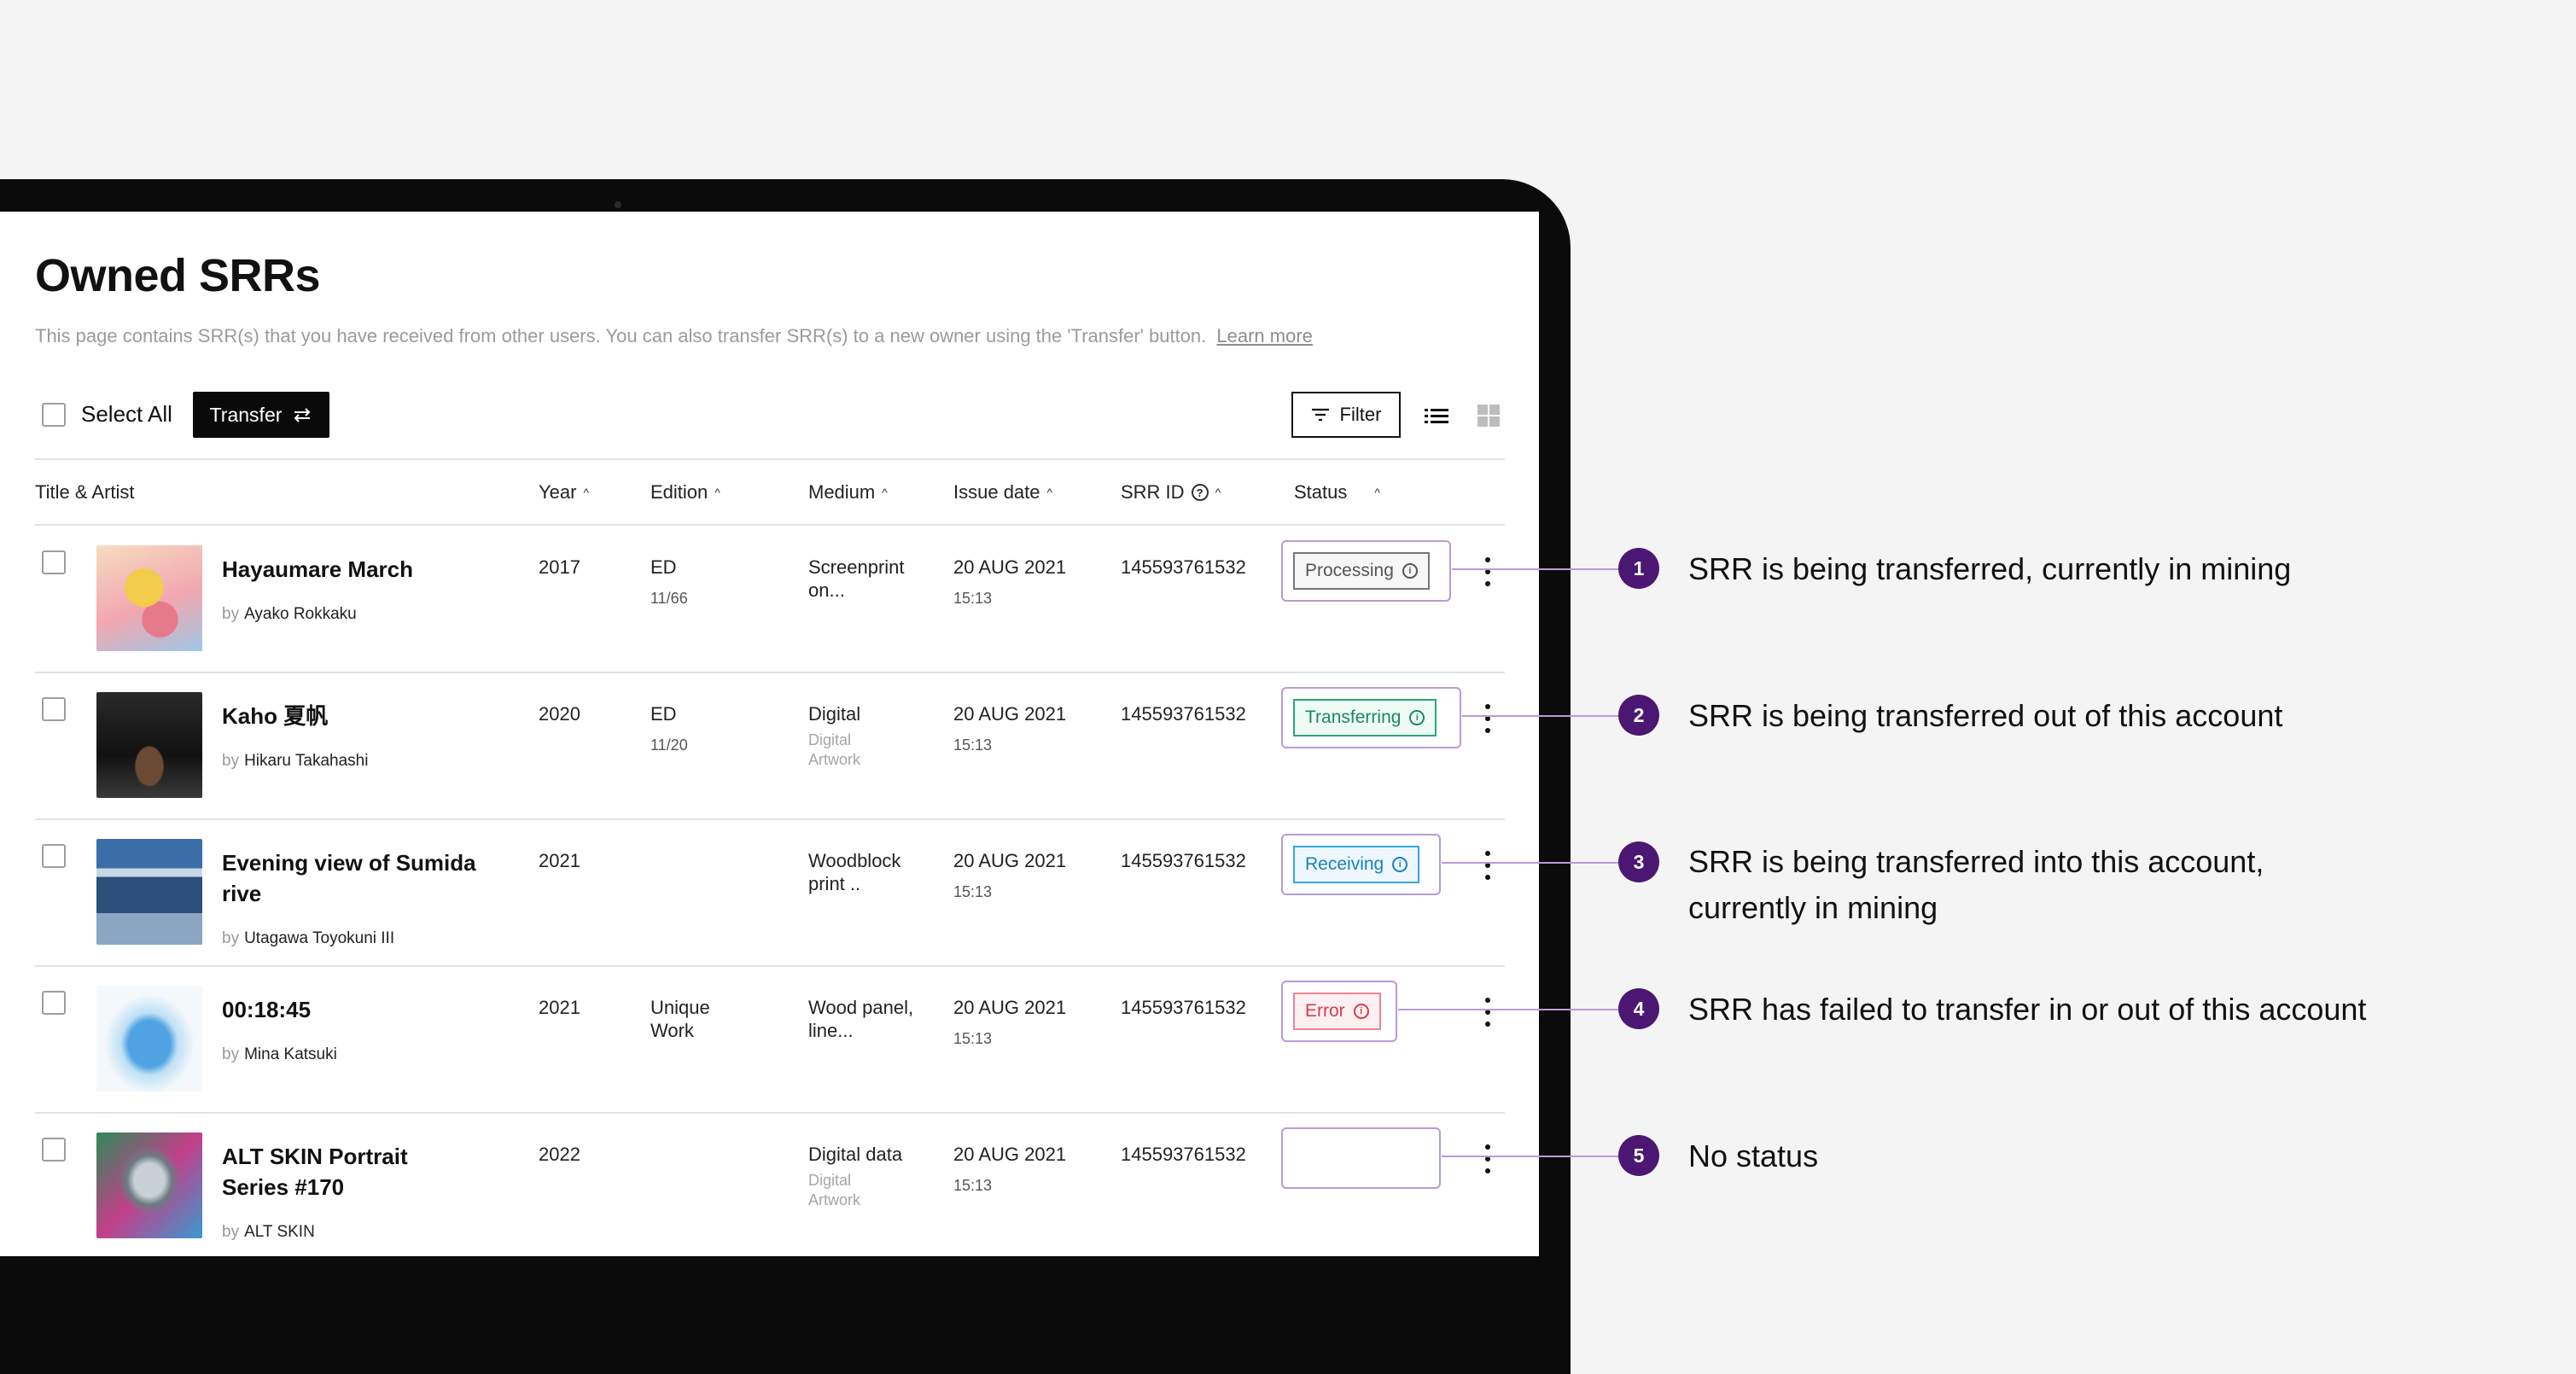  Describe the element at coordinates (290, 1054) in the screenshot. I see `artist-name: Mina Katsuki` at that location.